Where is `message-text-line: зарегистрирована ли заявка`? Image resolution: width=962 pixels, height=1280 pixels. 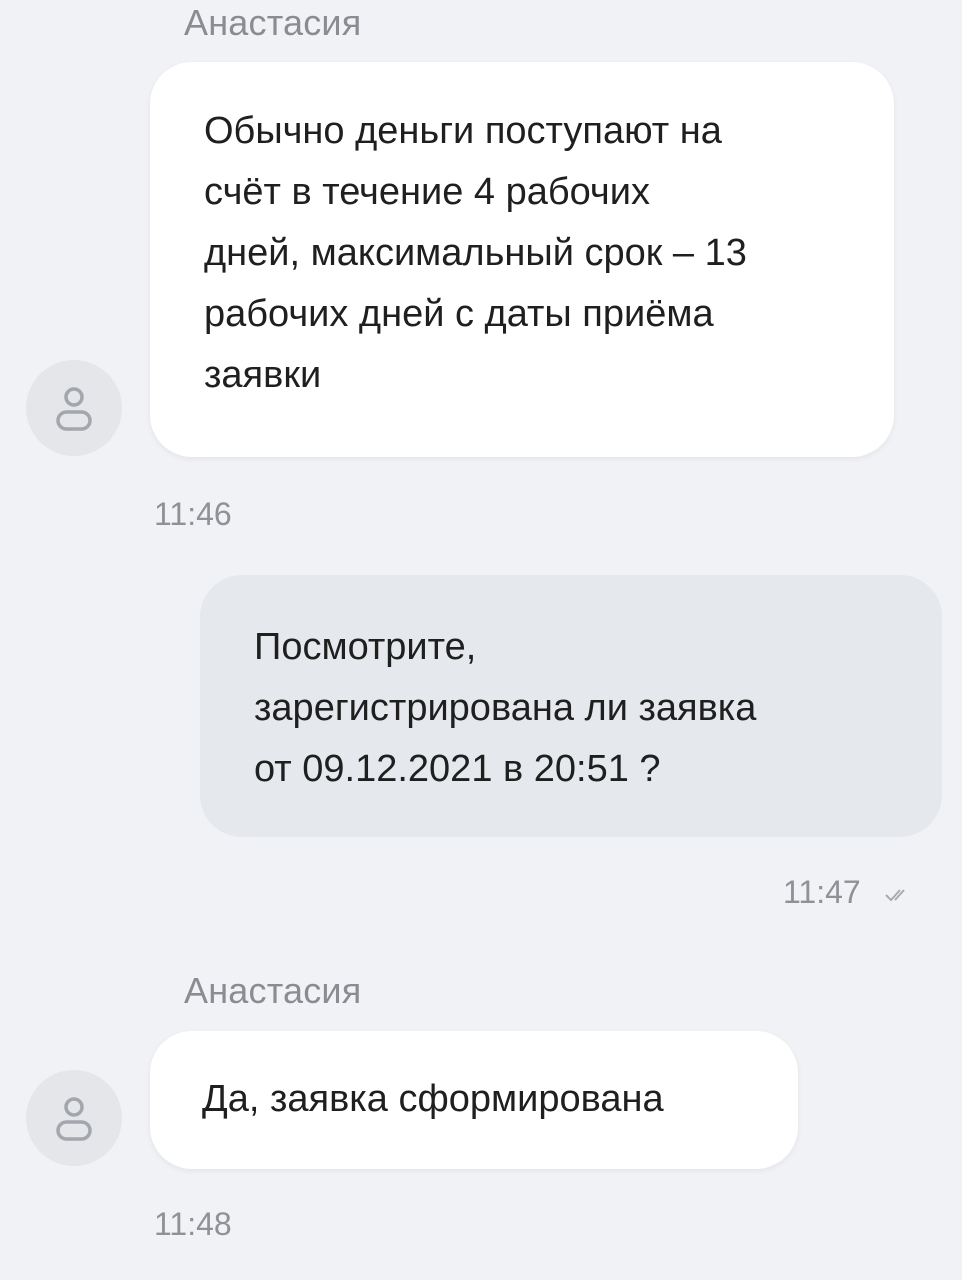 message-text-line: зарегистрирована ли заявка is located at coordinates (505, 708).